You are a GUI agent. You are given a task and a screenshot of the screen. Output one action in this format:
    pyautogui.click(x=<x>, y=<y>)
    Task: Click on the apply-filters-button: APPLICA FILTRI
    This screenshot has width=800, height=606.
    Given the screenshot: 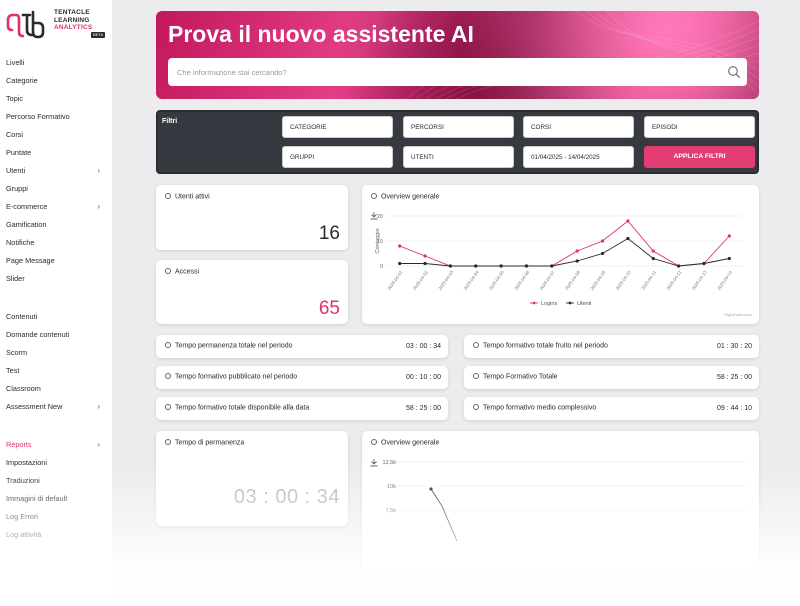 What is the action you would take?
    pyautogui.click(x=699, y=157)
    